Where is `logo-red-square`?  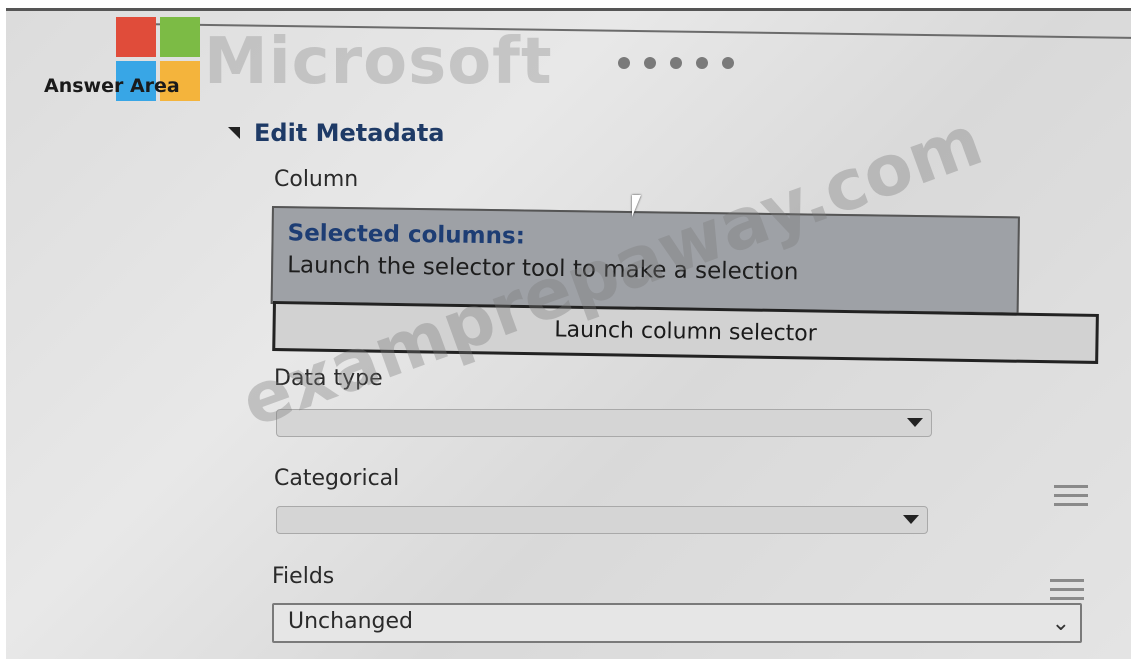
logo-red-square is located at coordinates (136, 37).